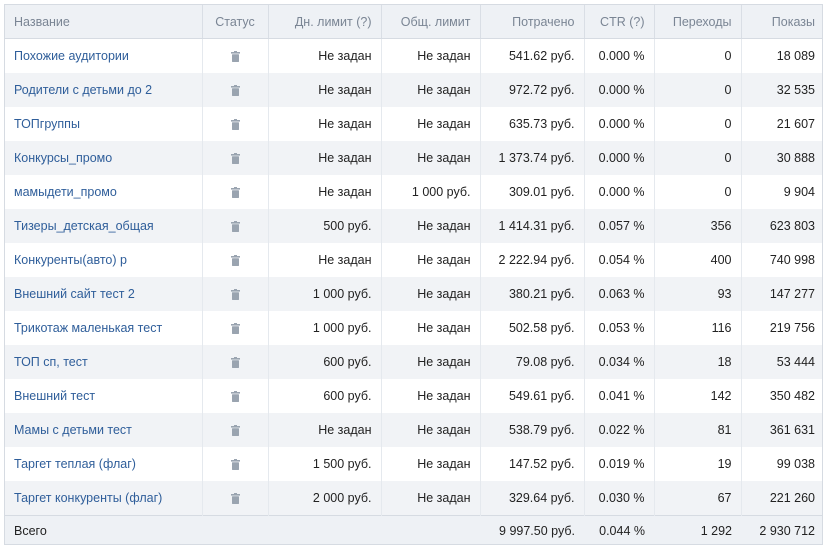 This screenshot has width=827, height=550. What do you see at coordinates (431, 192) in the screenshot?
I see `total-limit-cell: 1 000 руб.` at bounding box center [431, 192].